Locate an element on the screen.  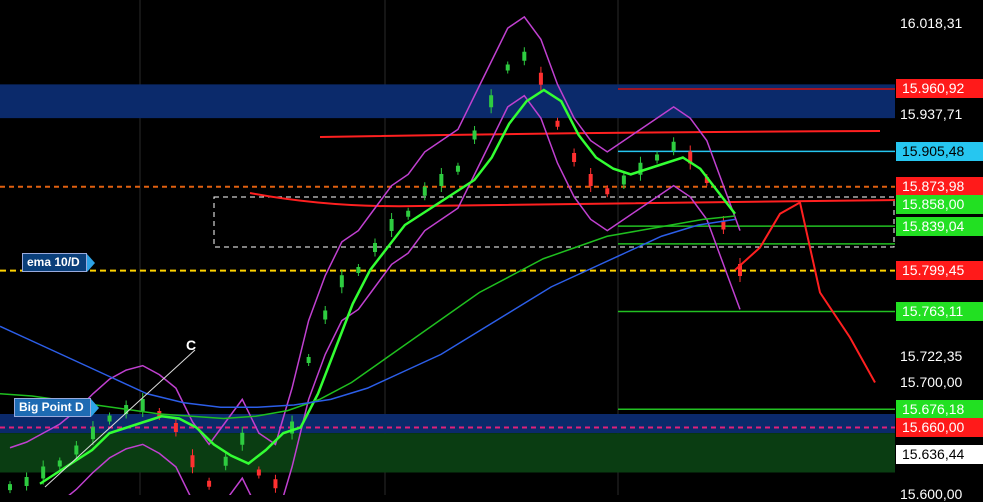
price-tag: 15.676,18 is located at coordinates (939, 409).